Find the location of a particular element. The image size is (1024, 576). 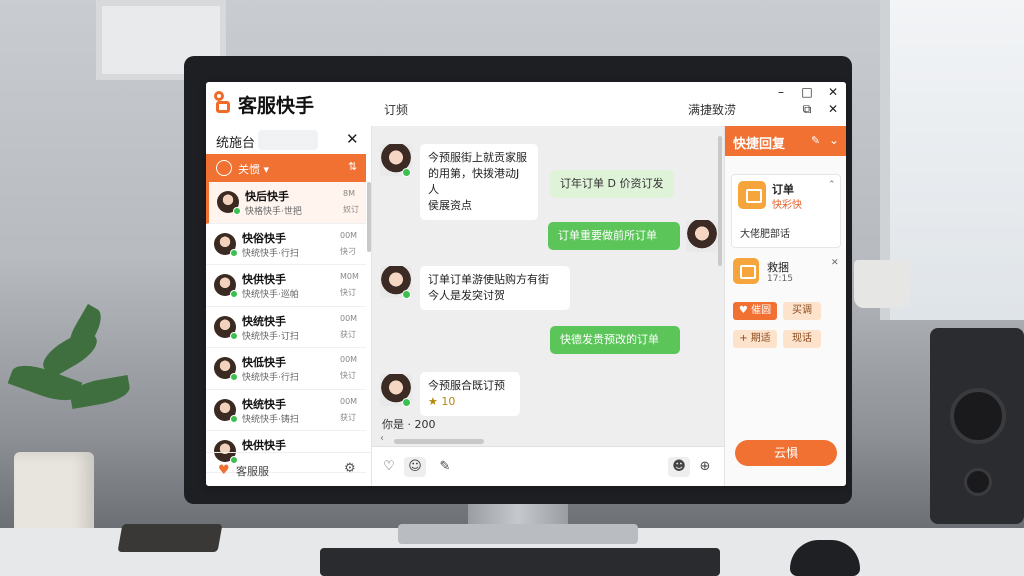

app-logo-icon is located at coordinates (225, 102).